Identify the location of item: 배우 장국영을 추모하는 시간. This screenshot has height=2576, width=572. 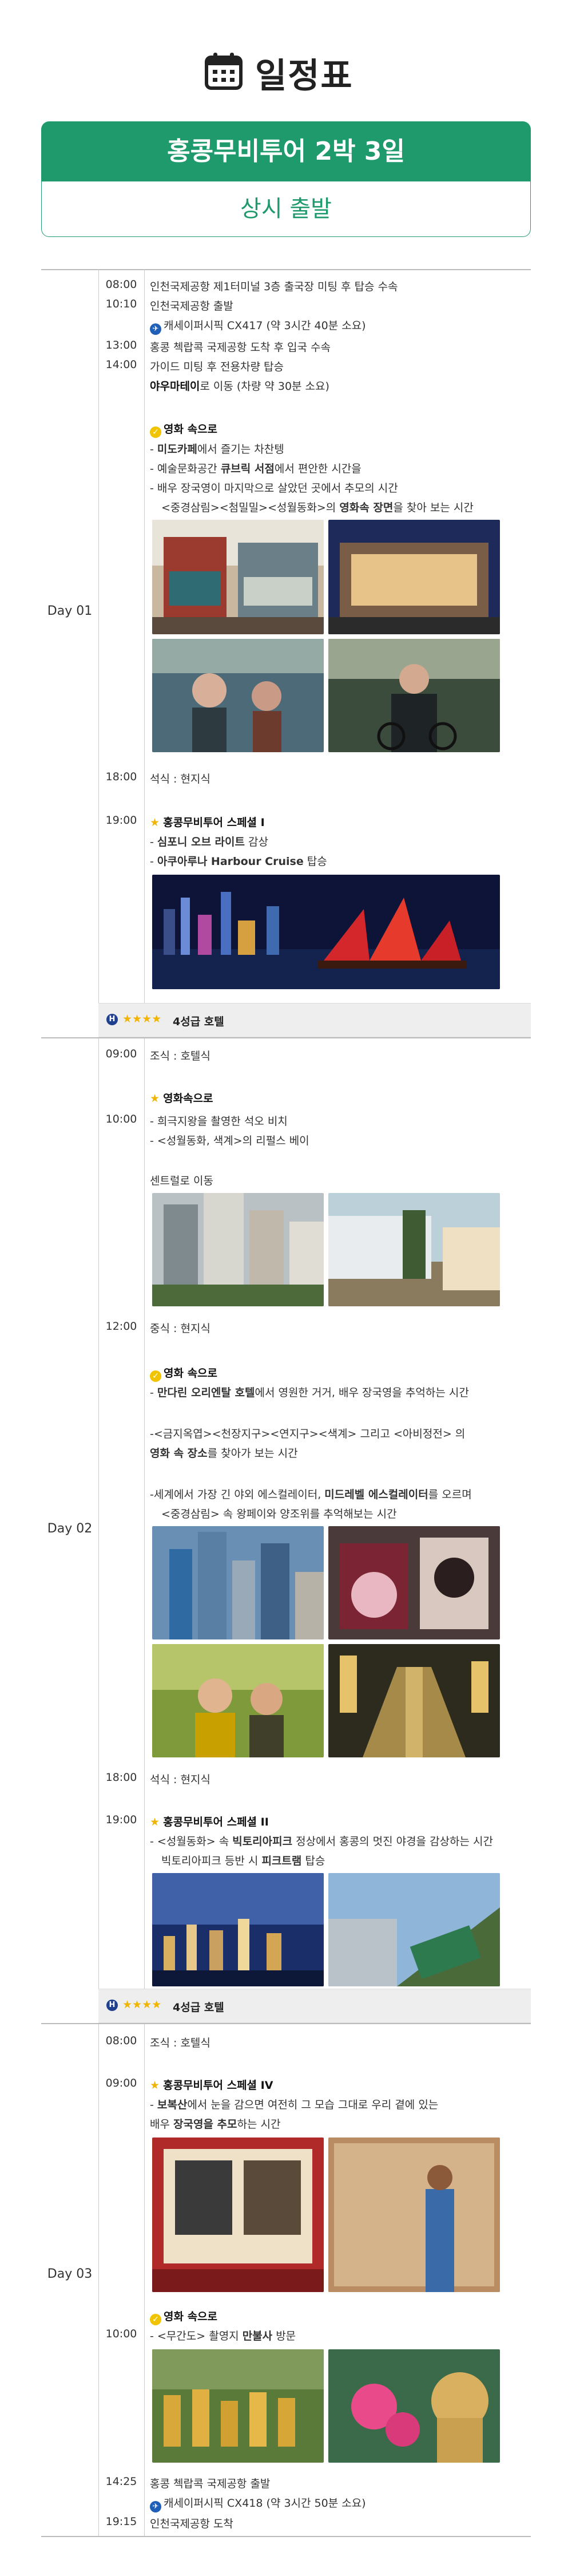
(215, 2124).